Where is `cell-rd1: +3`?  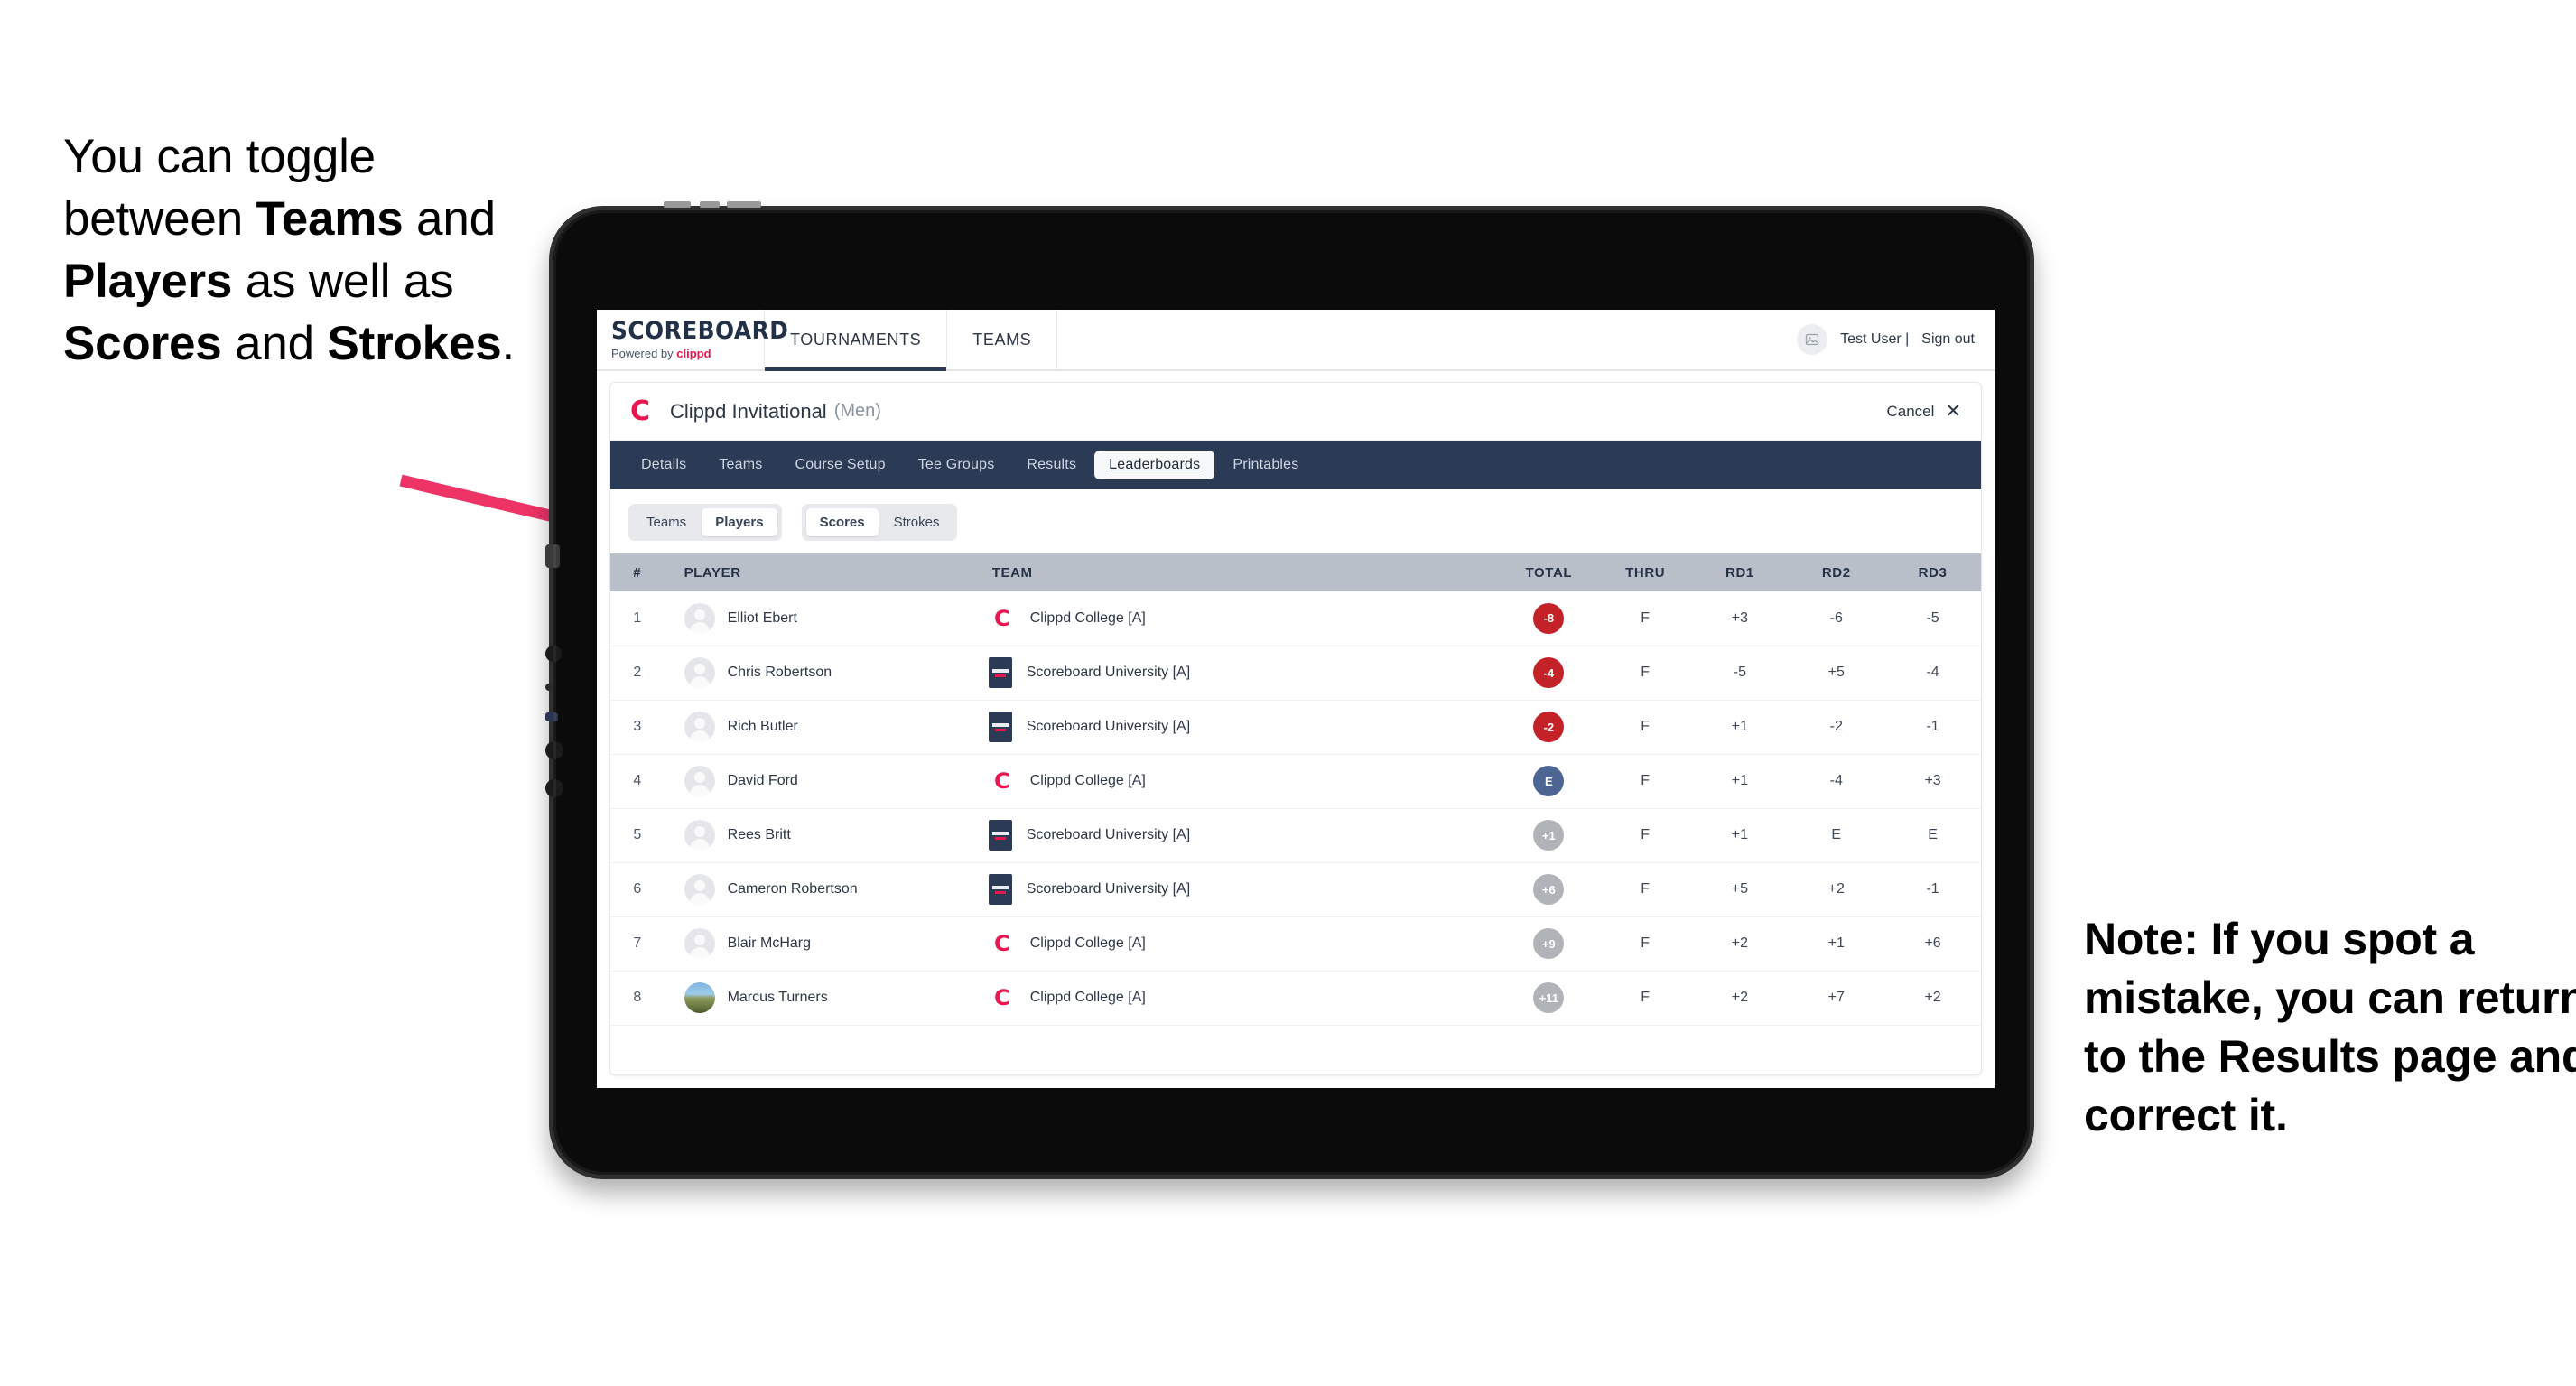
cell-rd1: +3 is located at coordinates (1740, 618).